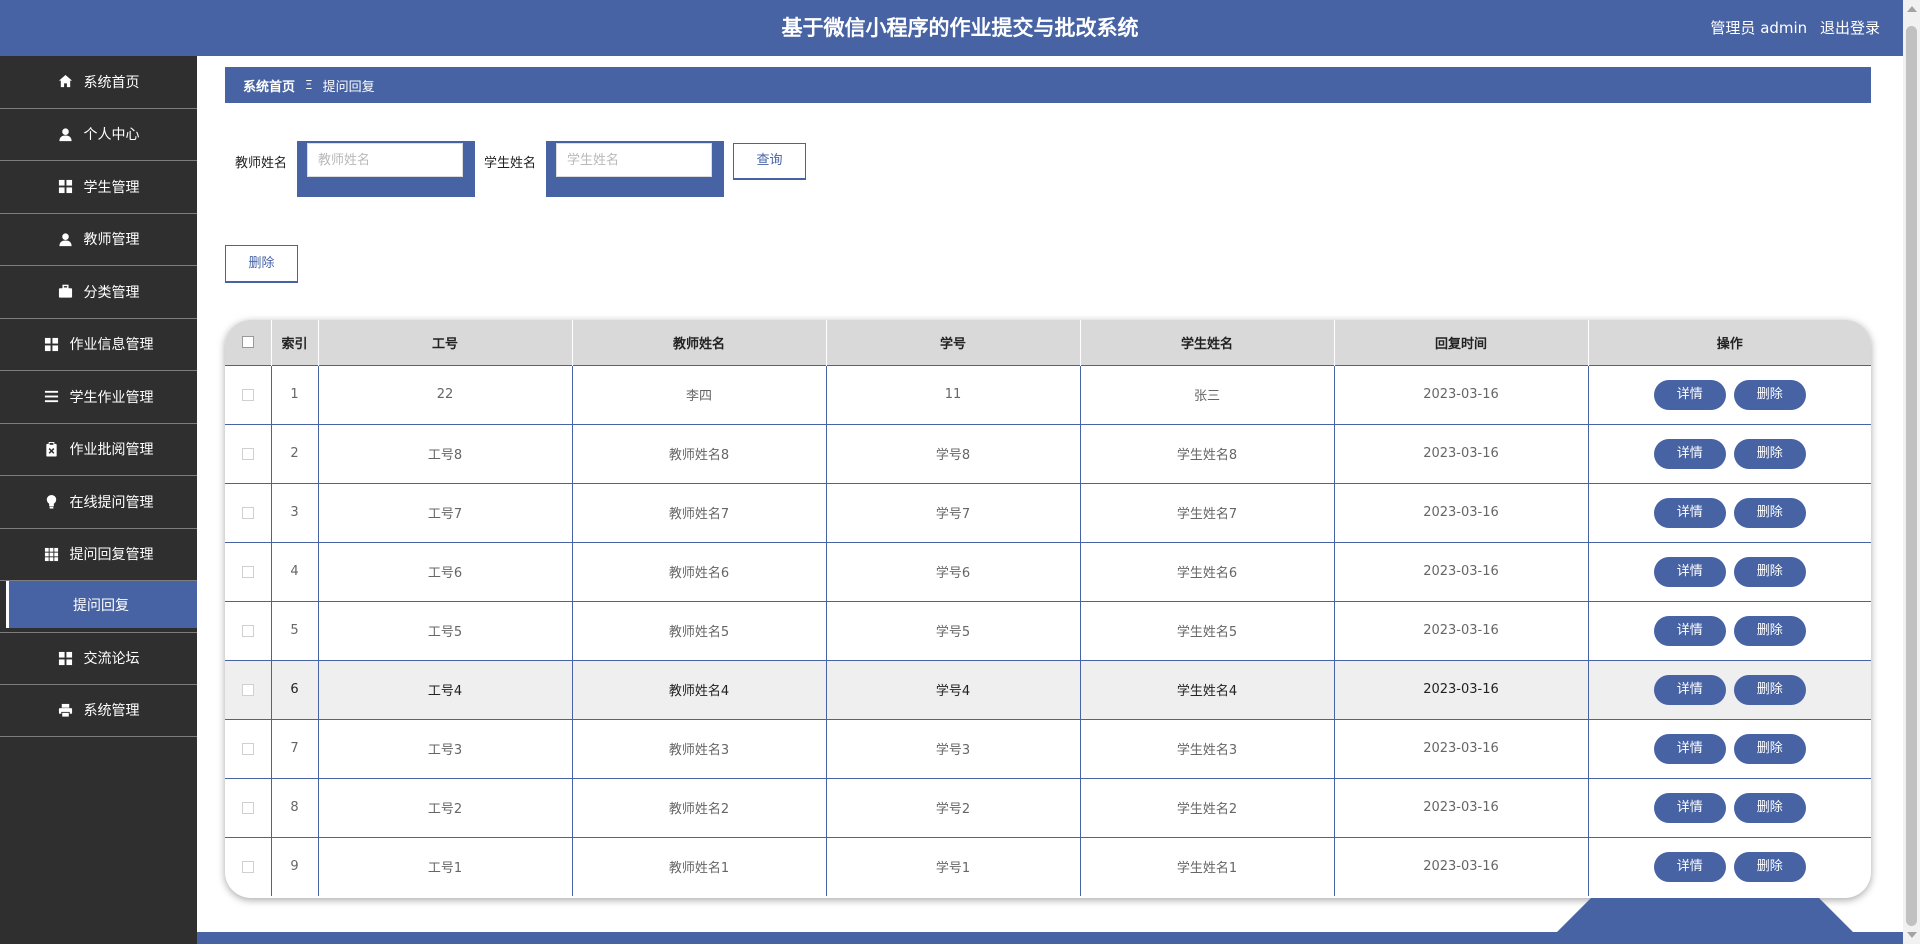  Describe the element at coordinates (101, 604) in the screenshot. I see `sidebar-subitem-reply: 提问回复` at that location.